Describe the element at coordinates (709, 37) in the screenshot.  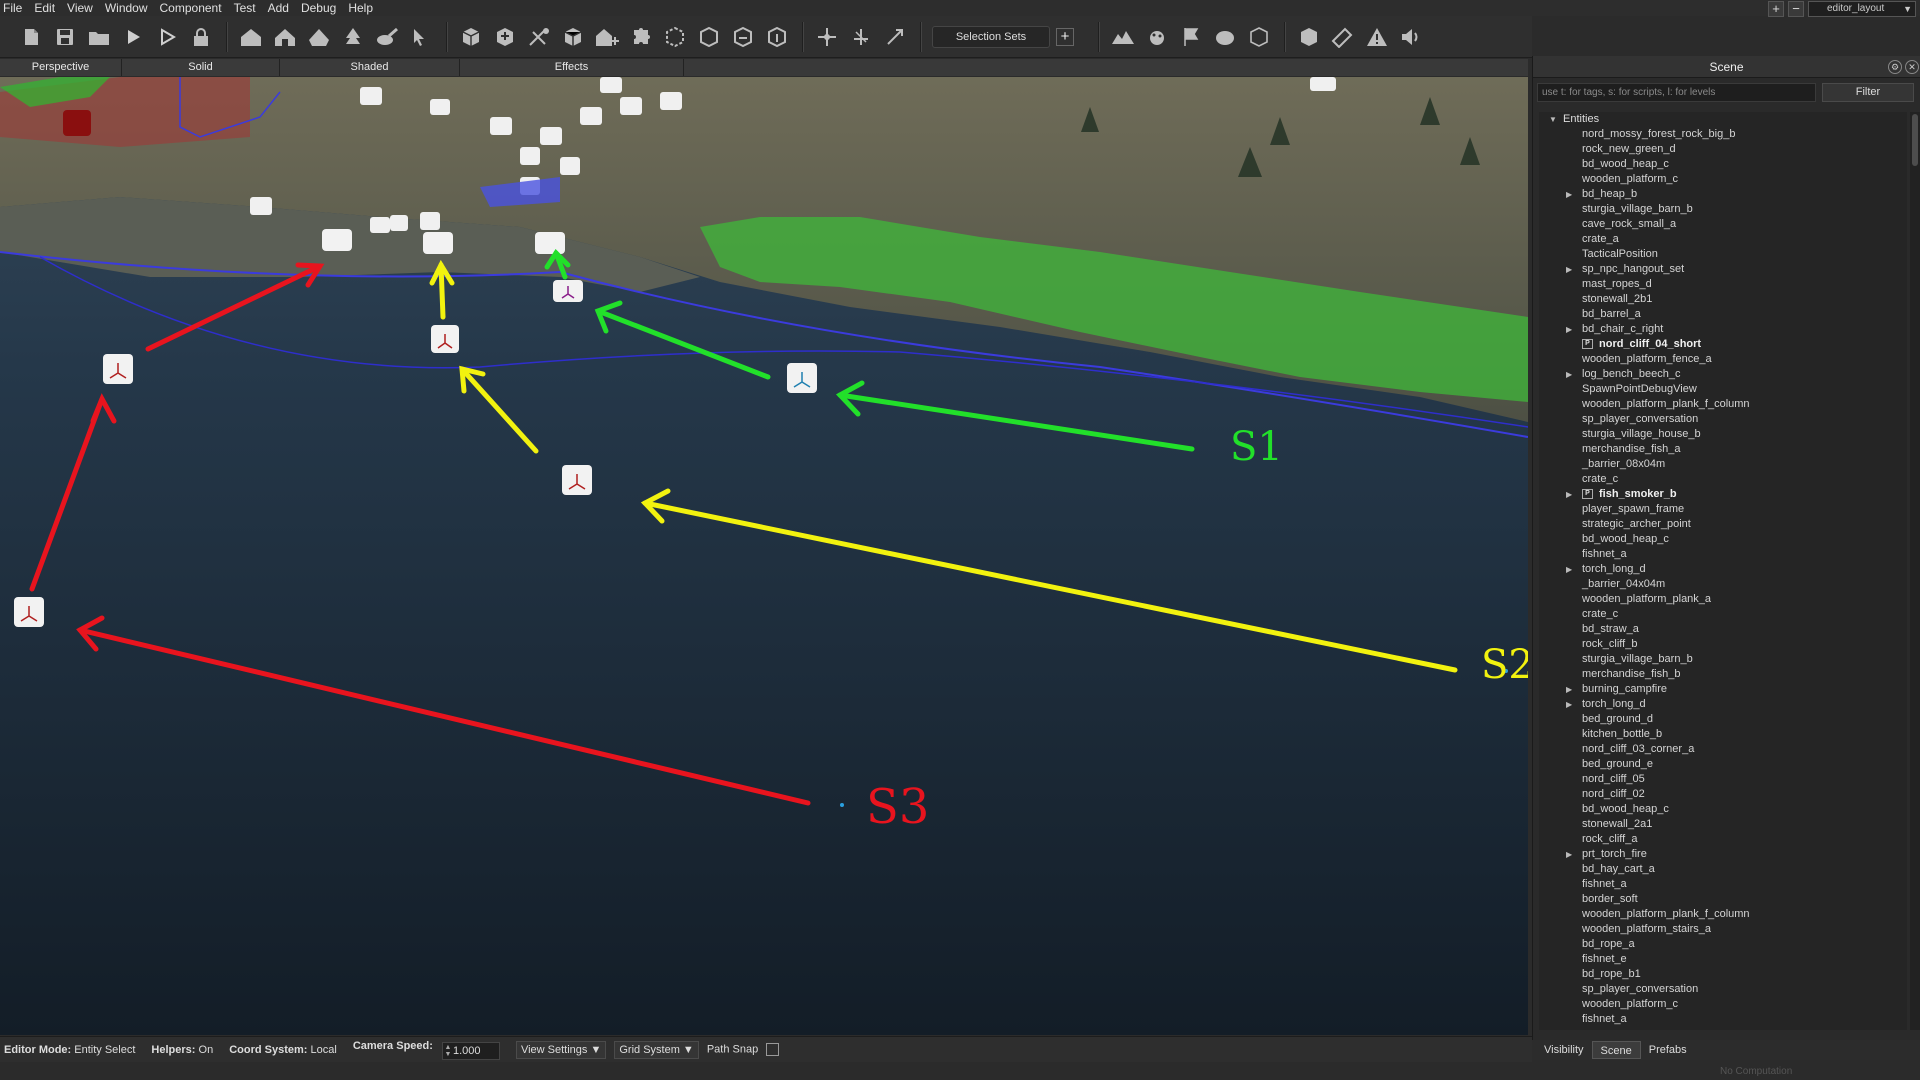
I see `cube-p1-icon` at that location.